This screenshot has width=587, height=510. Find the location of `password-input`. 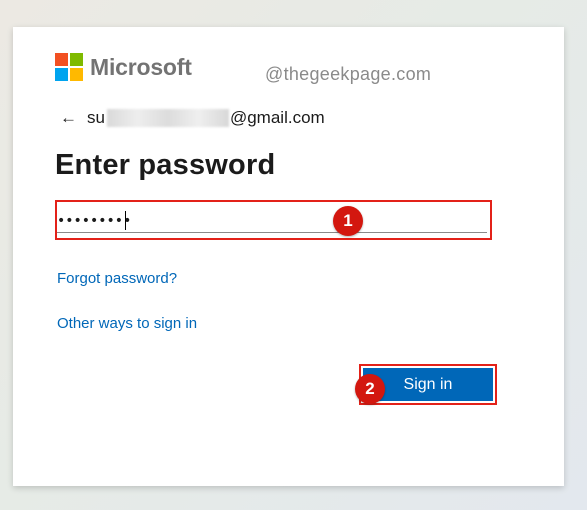

password-input is located at coordinates (272, 221).